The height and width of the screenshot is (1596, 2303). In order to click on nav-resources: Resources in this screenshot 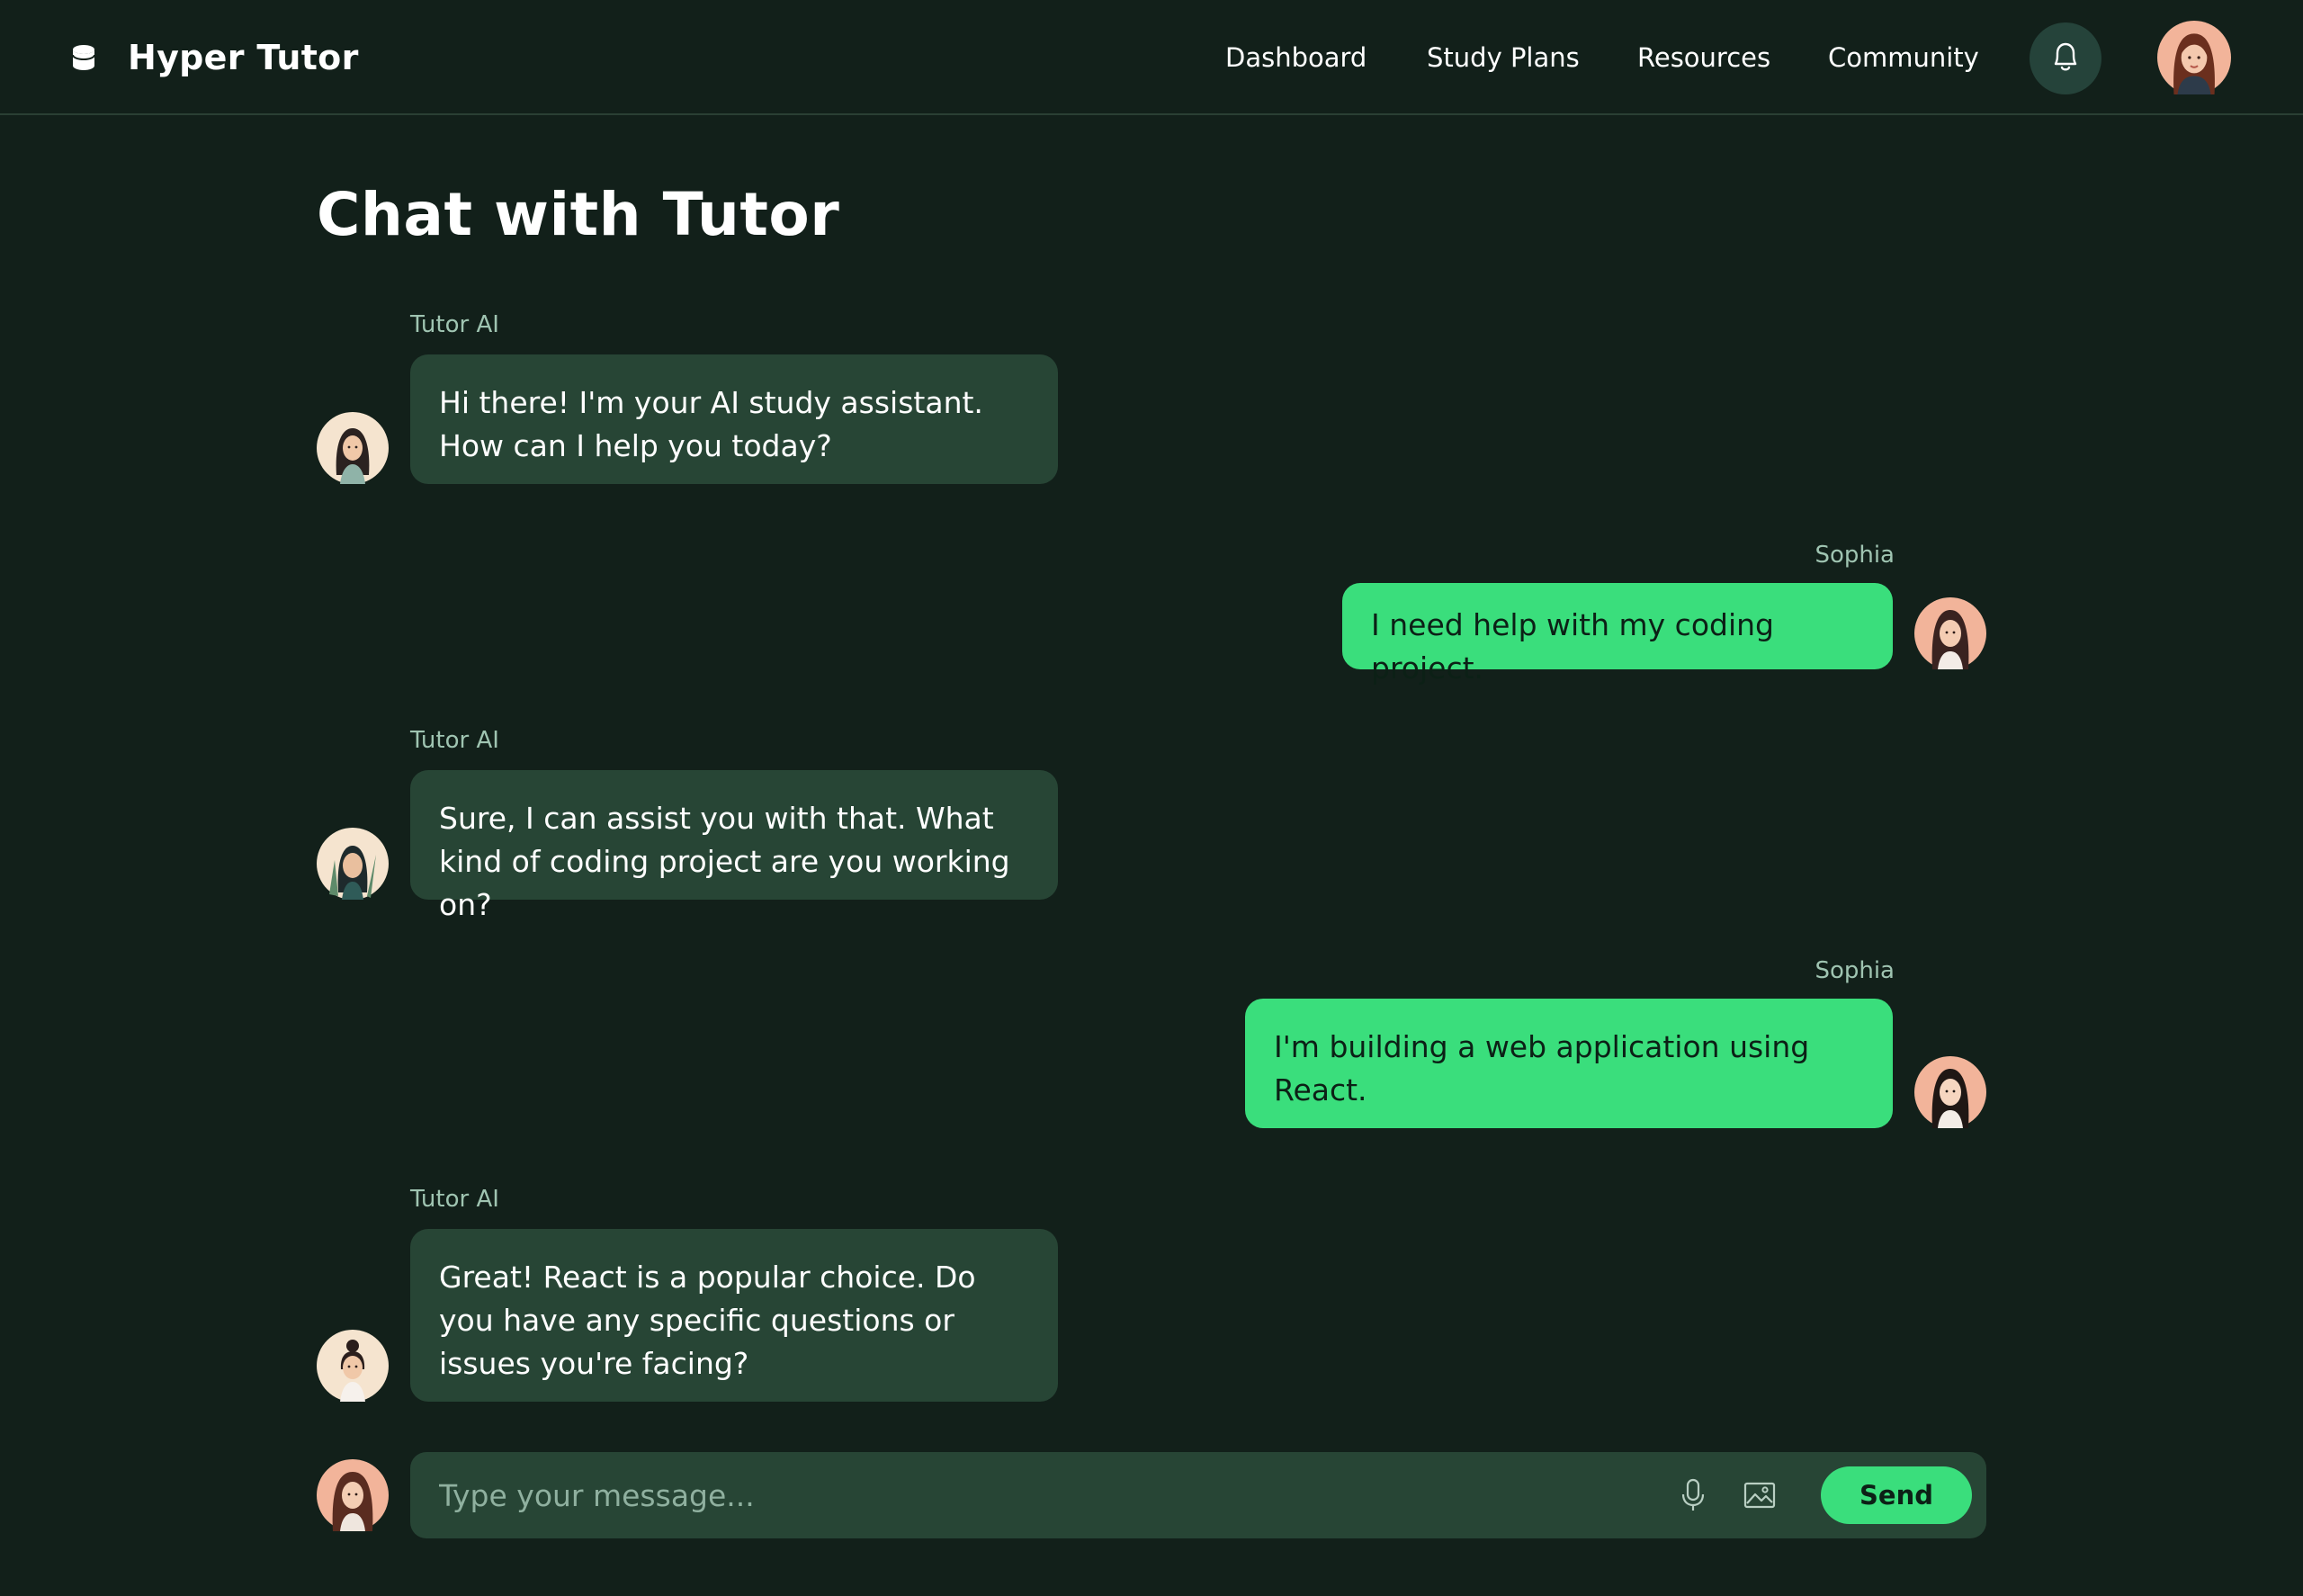, I will do `click(1704, 57)`.